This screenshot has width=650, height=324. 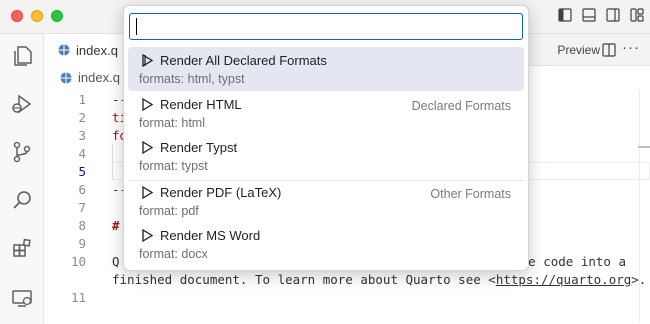 I want to click on split-editor-icon, so click(x=609, y=50).